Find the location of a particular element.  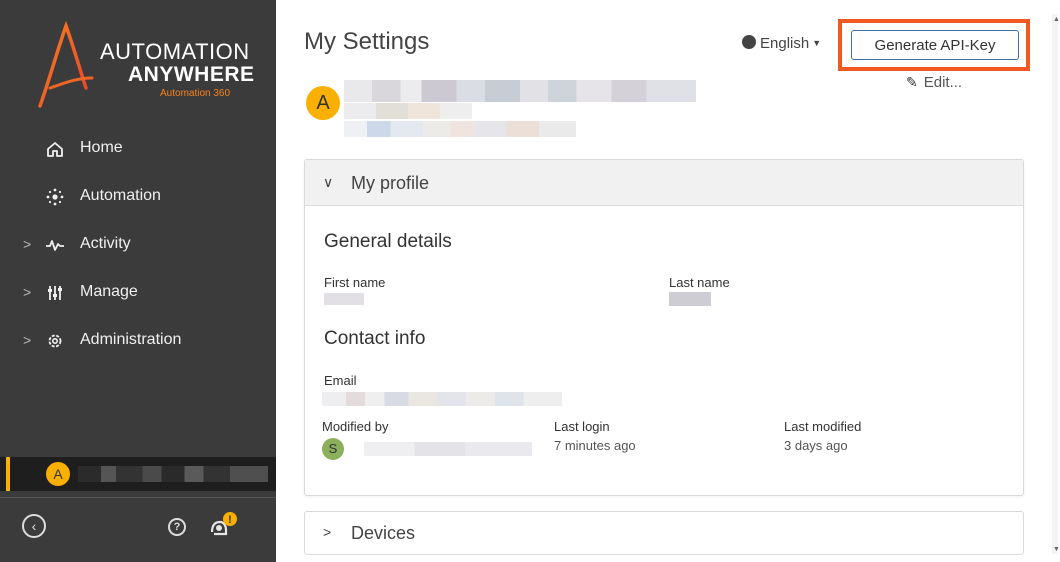

redacted-email is located at coordinates (442, 399).